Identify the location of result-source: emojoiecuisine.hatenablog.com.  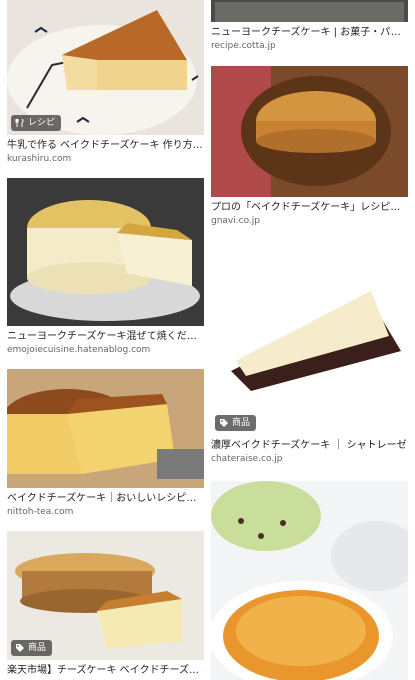
(79, 350).